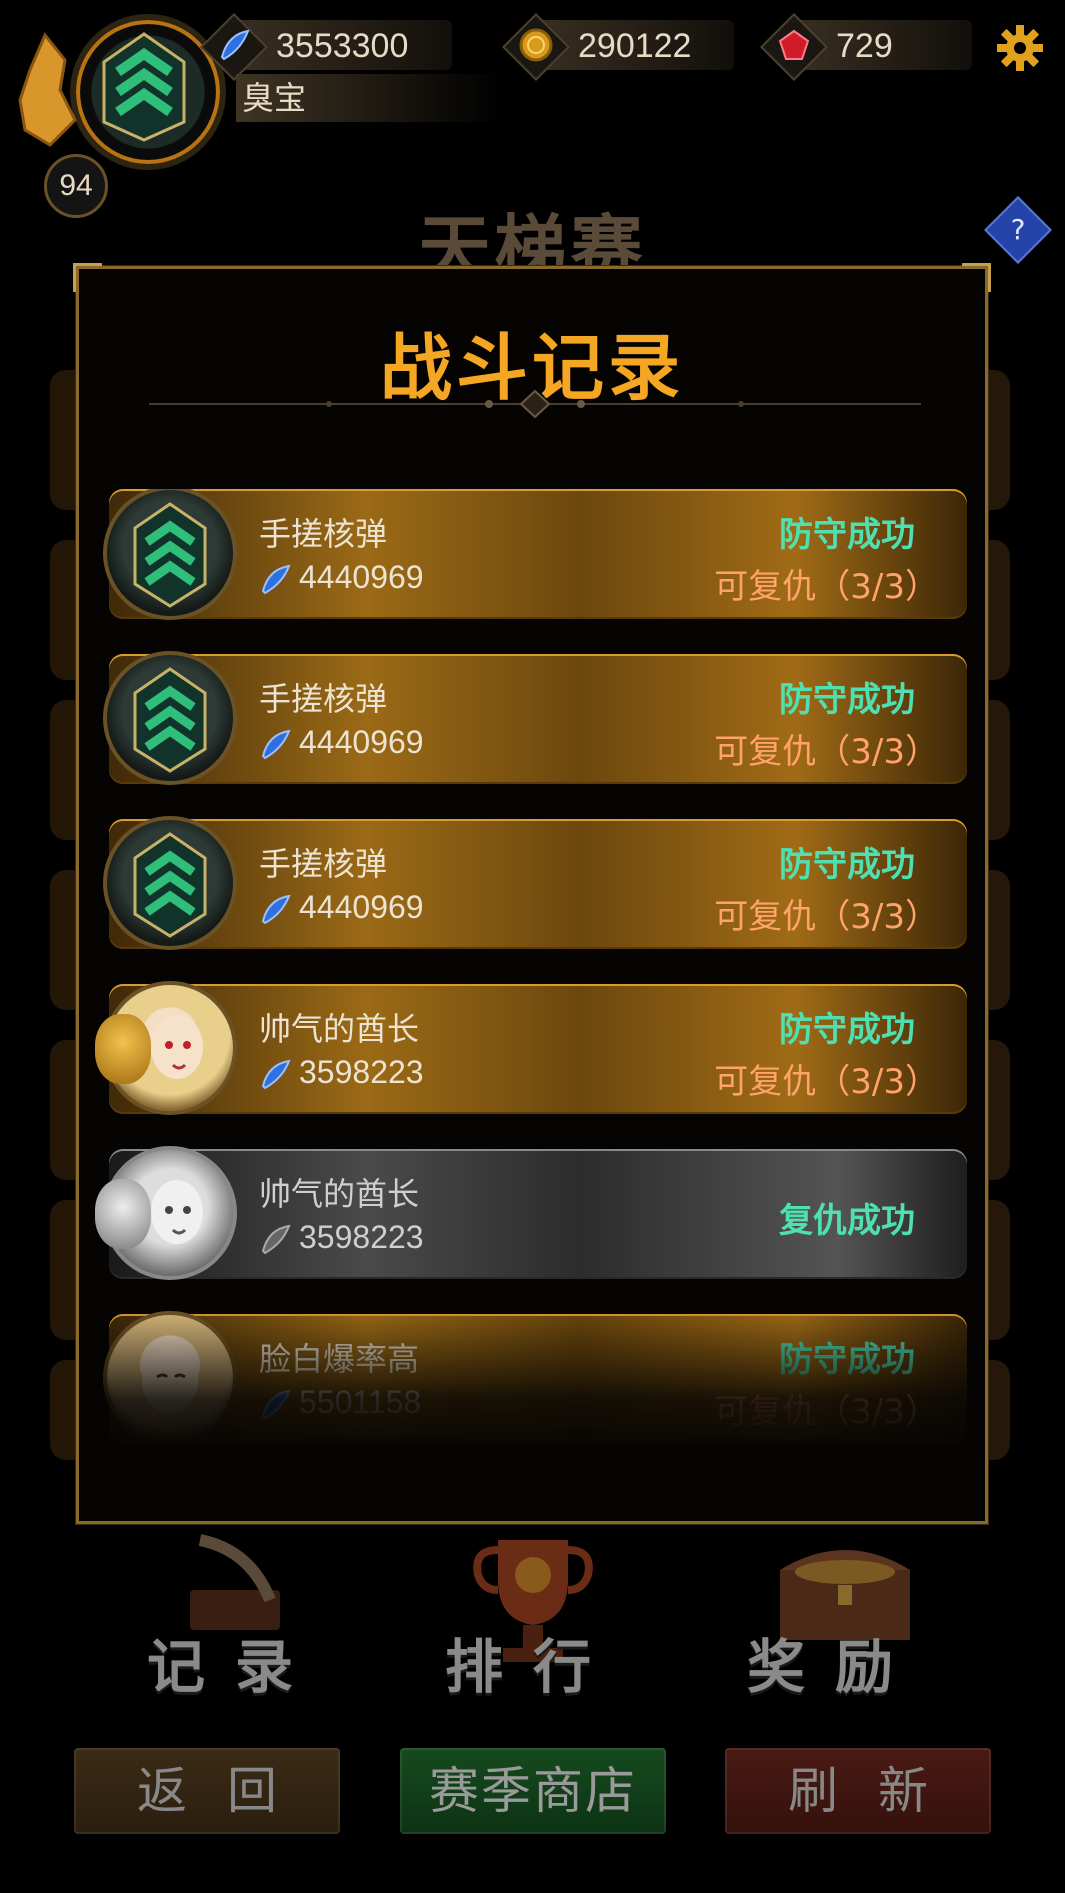 This screenshot has height=1893, width=1065. What do you see at coordinates (858, 1791) in the screenshot?
I see `refresh-button: 刷新` at bounding box center [858, 1791].